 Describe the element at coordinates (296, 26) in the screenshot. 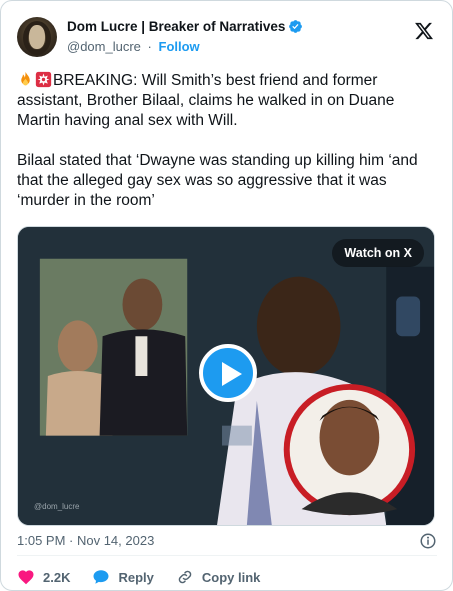

I see `verified-badge-icon` at that location.